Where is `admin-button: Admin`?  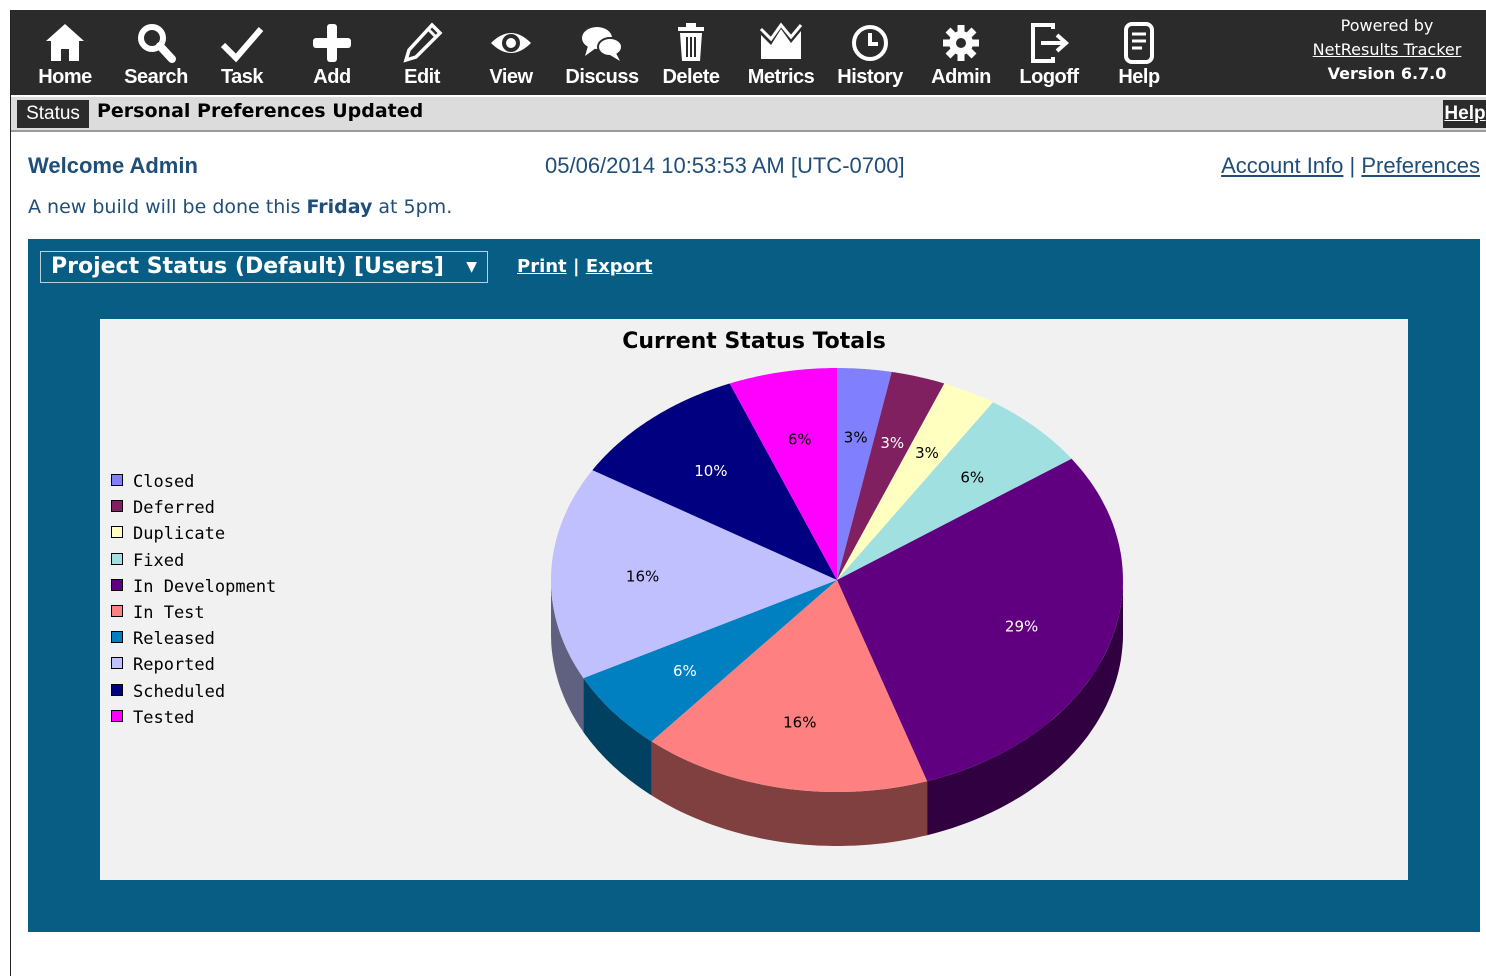
admin-button: Admin is located at coordinates (961, 52).